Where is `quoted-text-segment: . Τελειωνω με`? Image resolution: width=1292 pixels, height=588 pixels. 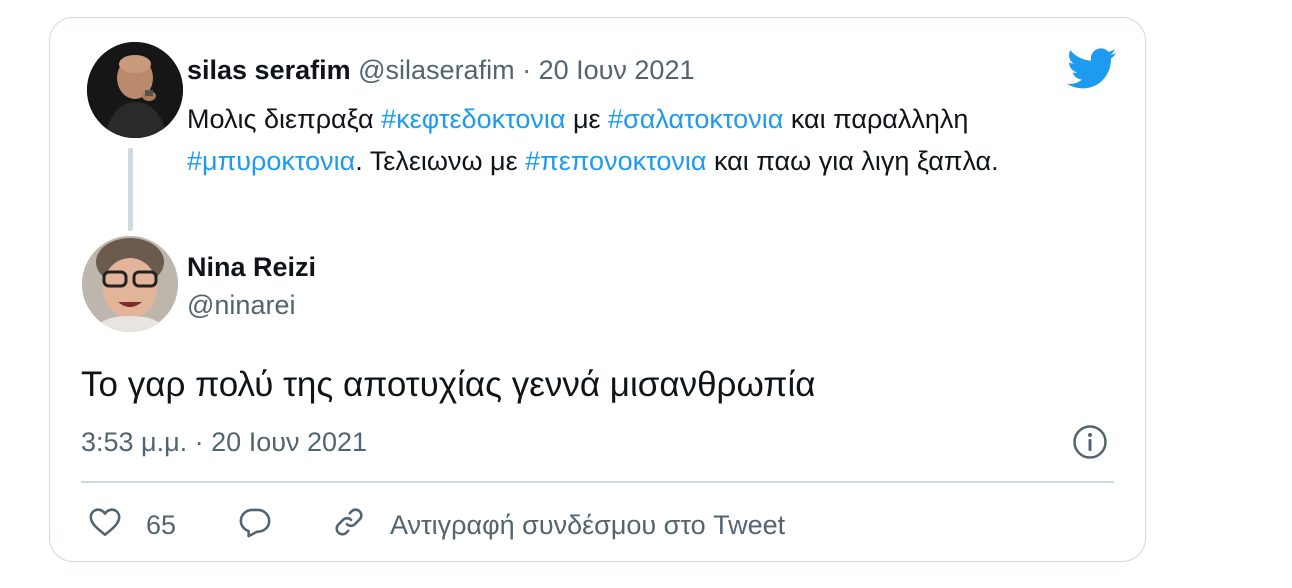
quoted-text-segment: . Τελειωνω με is located at coordinates (440, 161).